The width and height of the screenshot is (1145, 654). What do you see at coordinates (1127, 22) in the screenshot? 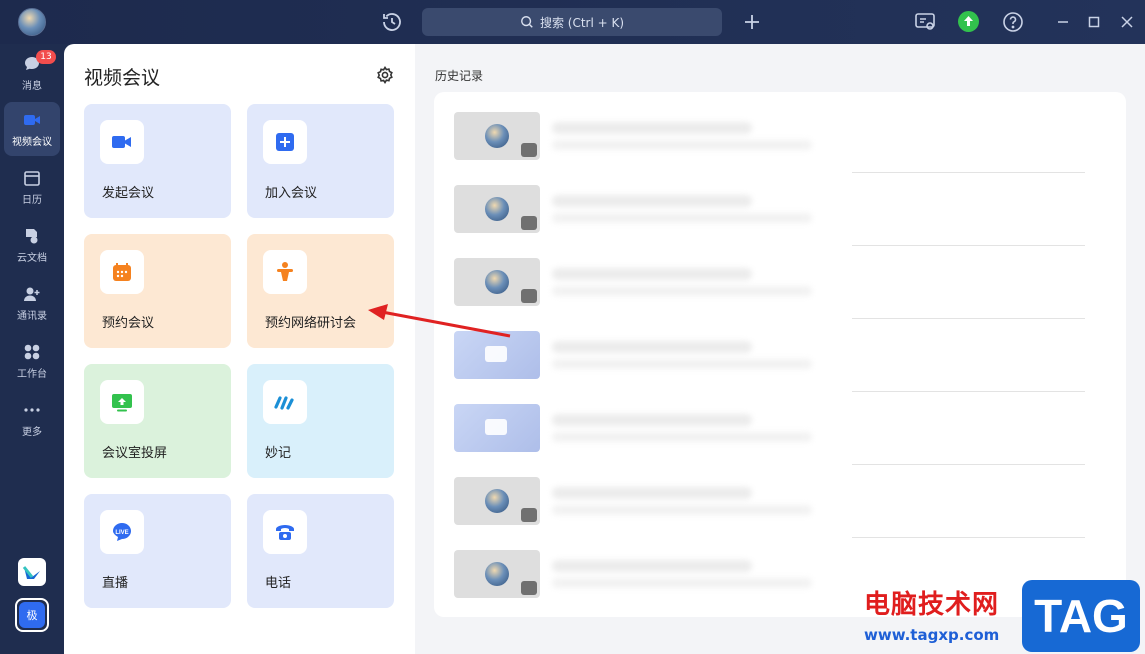
I see `close-icon` at bounding box center [1127, 22].